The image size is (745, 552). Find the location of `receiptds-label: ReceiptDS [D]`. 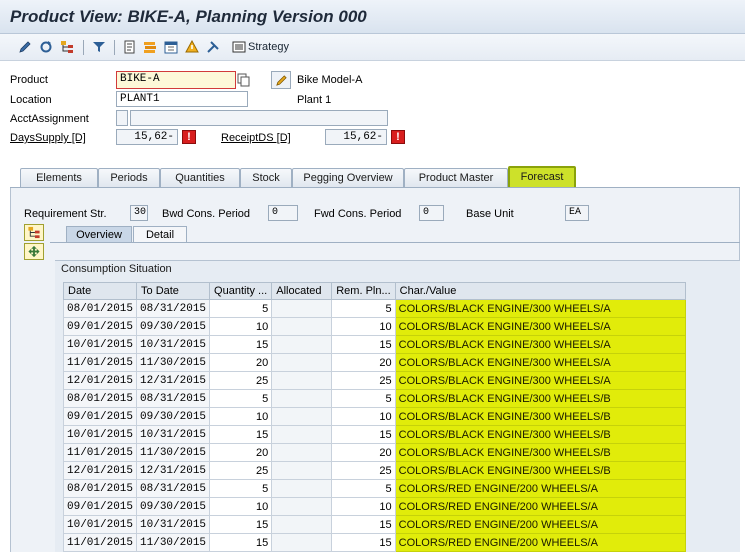

receiptds-label: ReceiptDS [D] is located at coordinates (256, 138).